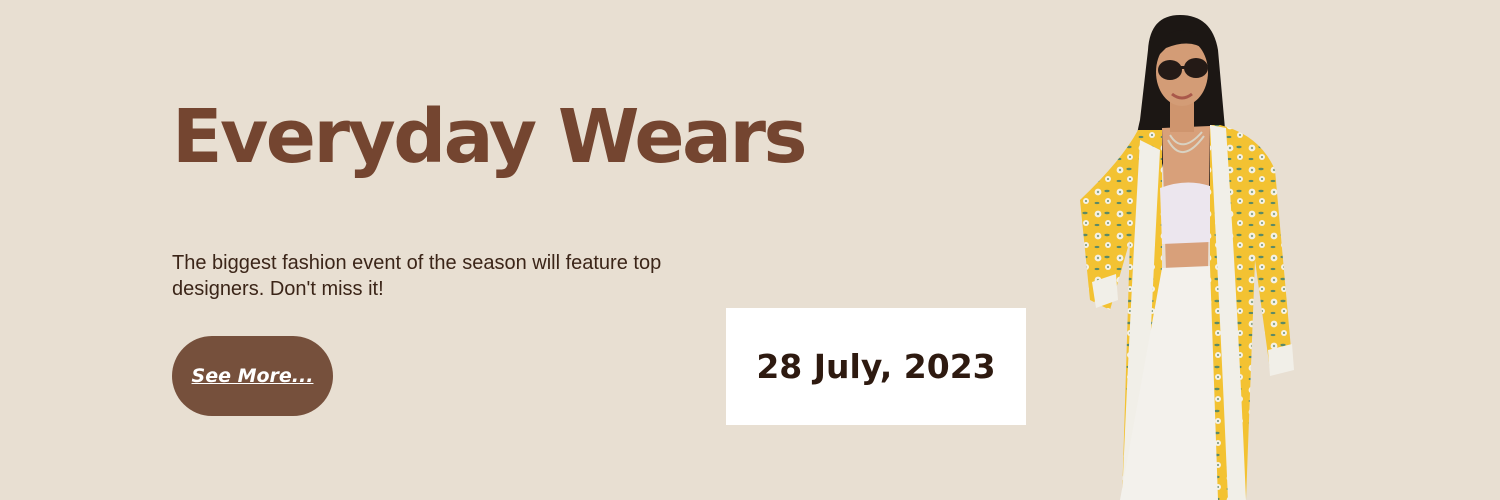  I want to click on fashion-model-image, so click(1187, 257).